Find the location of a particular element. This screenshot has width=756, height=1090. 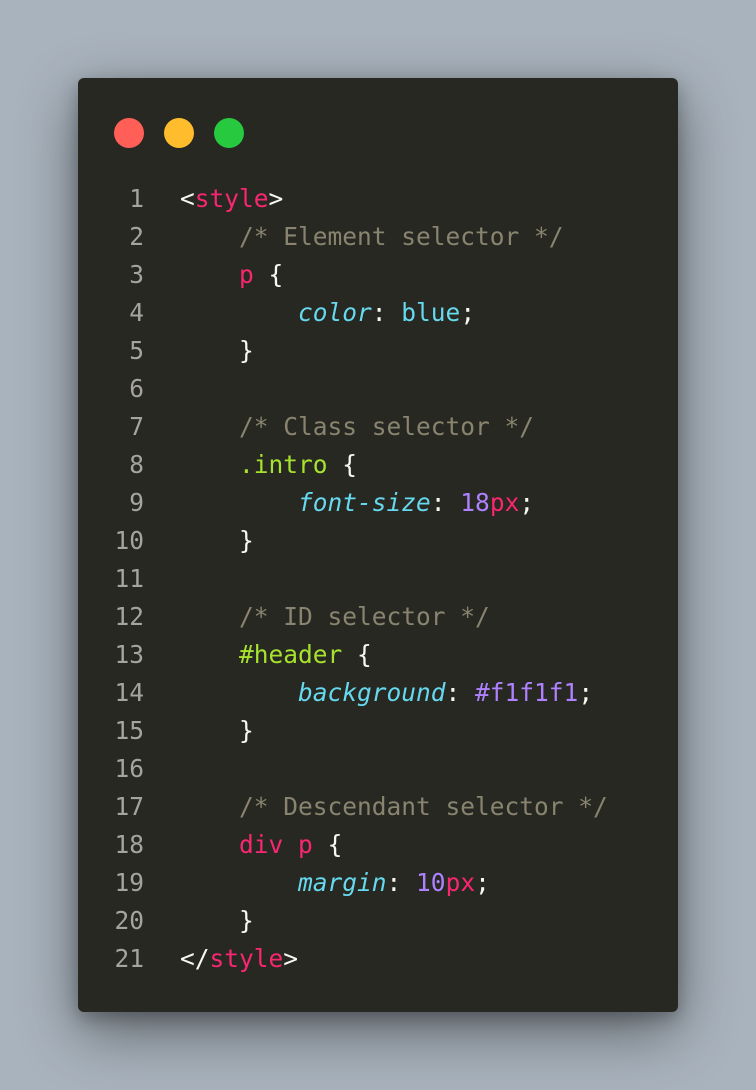

line-code: #header { is located at coordinates (276, 655).